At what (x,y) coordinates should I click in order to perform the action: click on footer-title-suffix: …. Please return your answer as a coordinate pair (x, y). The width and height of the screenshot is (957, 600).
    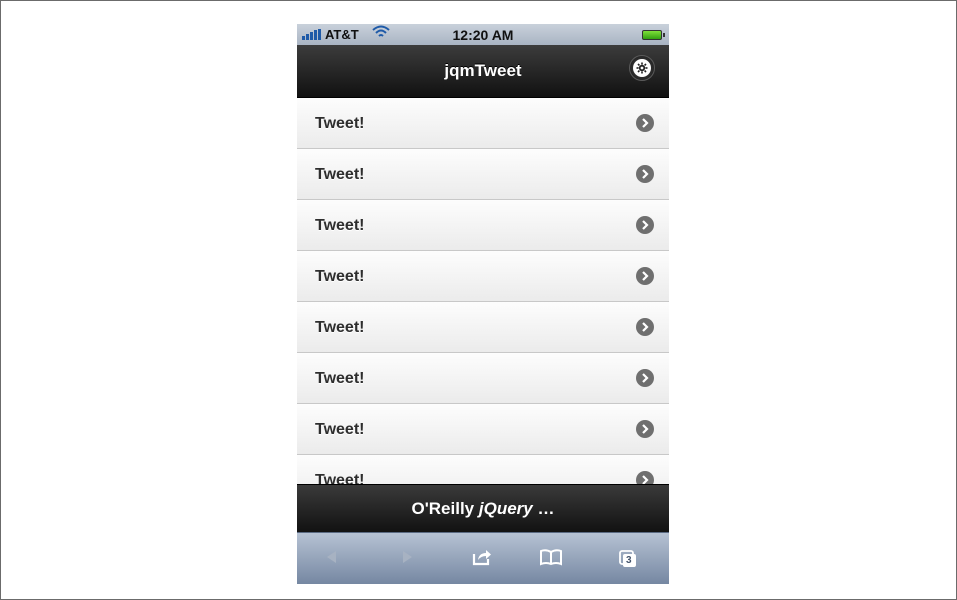
    Looking at the image, I should click on (543, 508).